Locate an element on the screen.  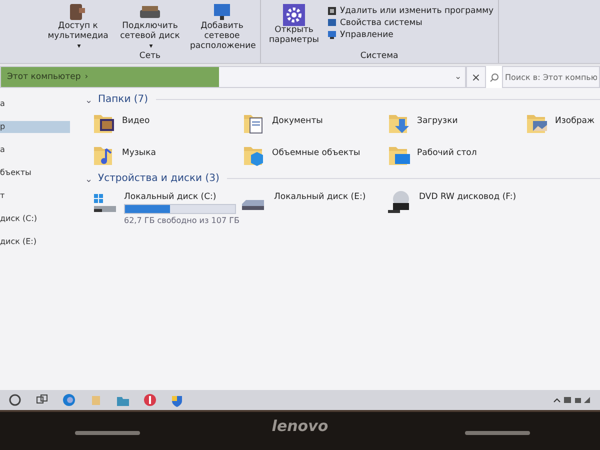
drive-icon is located at coordinates (253, 205).